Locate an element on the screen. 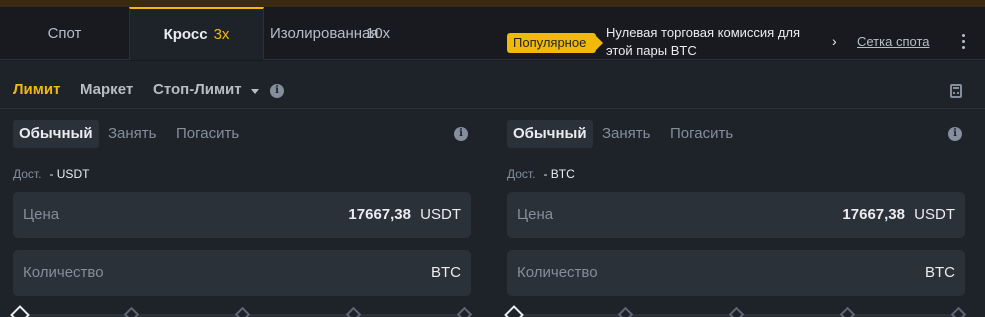  tab-spot-label: Спот is located at coordinates (64, 33).